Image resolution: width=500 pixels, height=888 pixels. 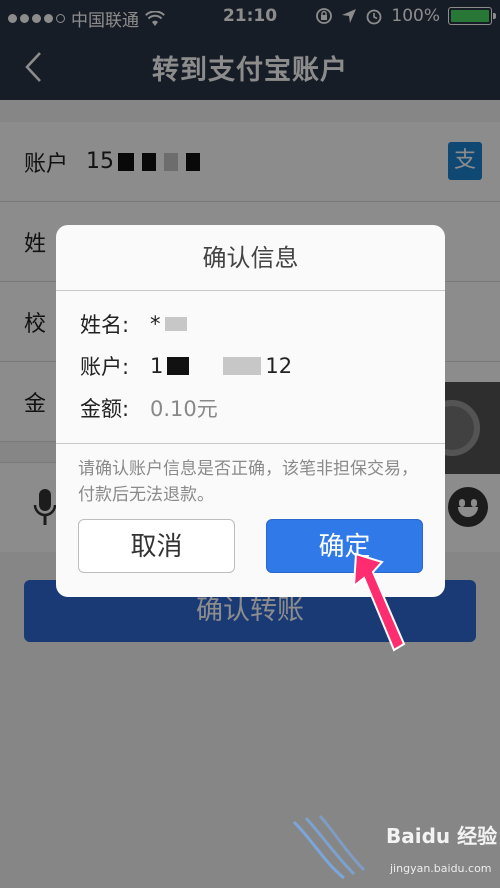 What do you see at coordinates (155, 324) in the screenshot?
I see `dialog-name-value: *` at bounding box center [155, 324].